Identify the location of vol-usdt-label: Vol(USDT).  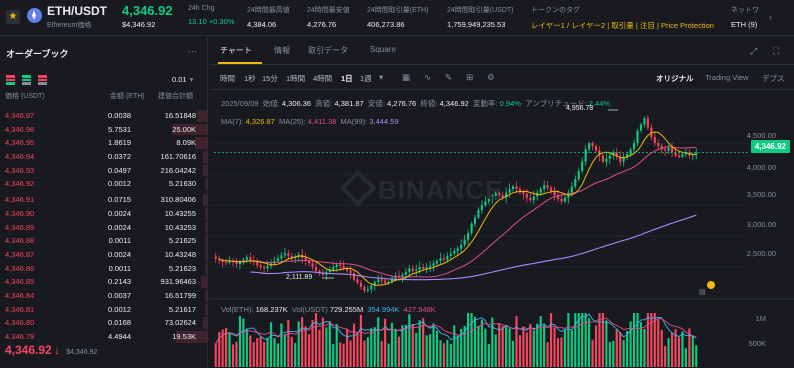
(309, 309).